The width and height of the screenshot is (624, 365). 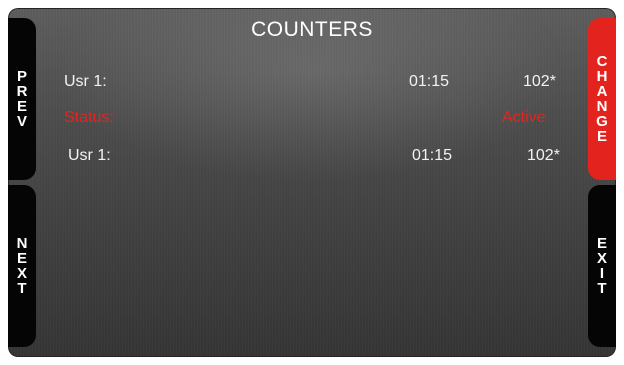 I want to click on exit-button: E X I T, so click(x=602, y=266).